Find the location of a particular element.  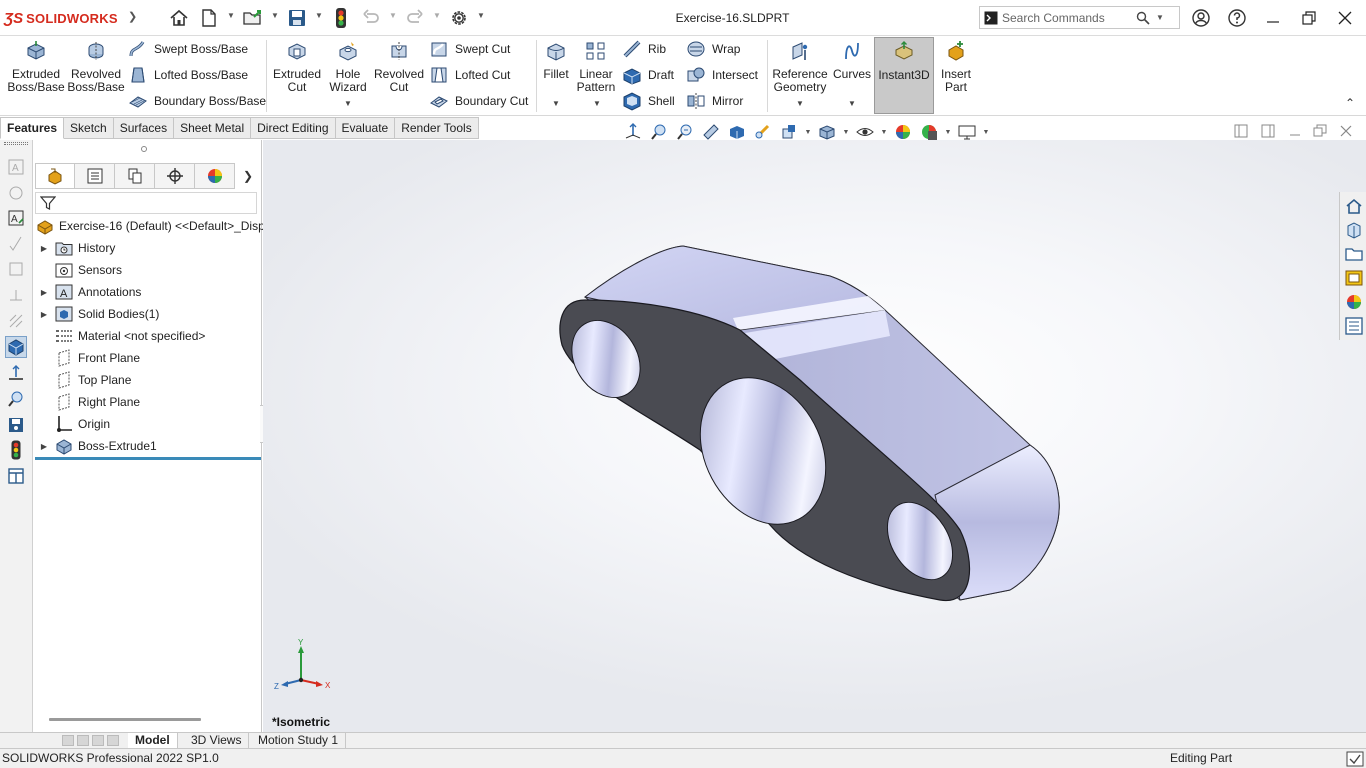

redo-dropdown-icon: ▼ is located at coordinates (437, 15).